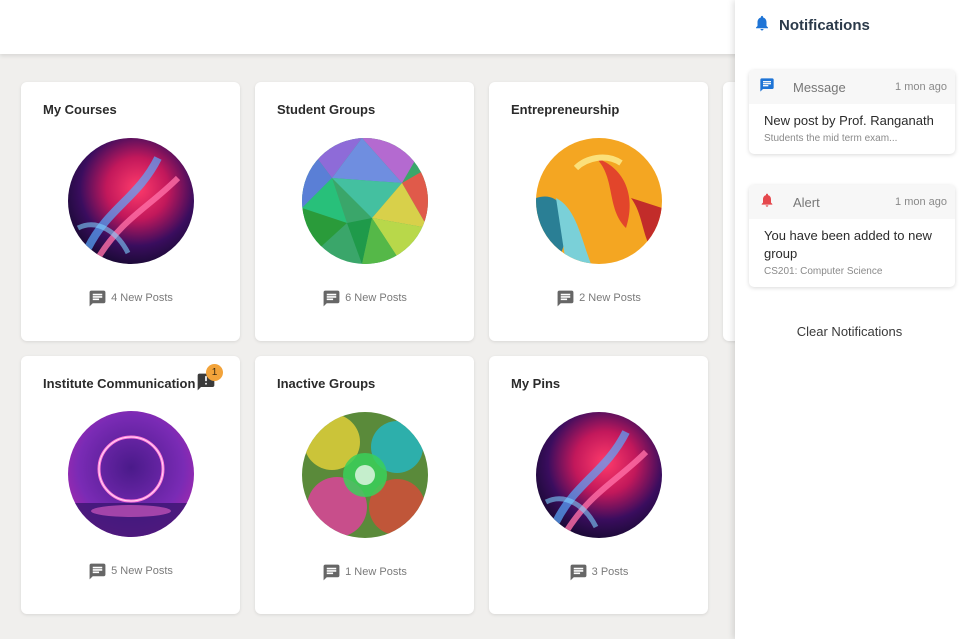 The width and height of the screenshot is (964, 639). Describe the element at coordinates (536, 383) in the screenshot. I see `card-title: My Pins` at that location.